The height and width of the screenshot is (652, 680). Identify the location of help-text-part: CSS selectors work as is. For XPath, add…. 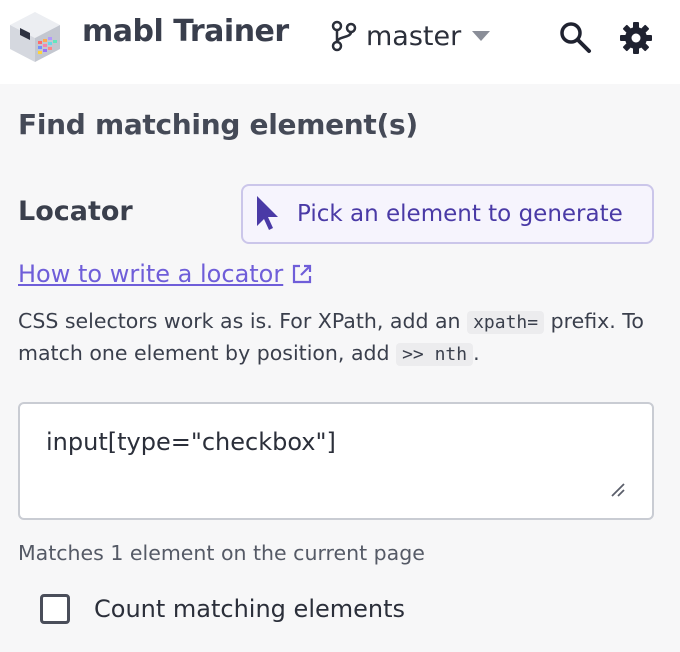
(243, 321).